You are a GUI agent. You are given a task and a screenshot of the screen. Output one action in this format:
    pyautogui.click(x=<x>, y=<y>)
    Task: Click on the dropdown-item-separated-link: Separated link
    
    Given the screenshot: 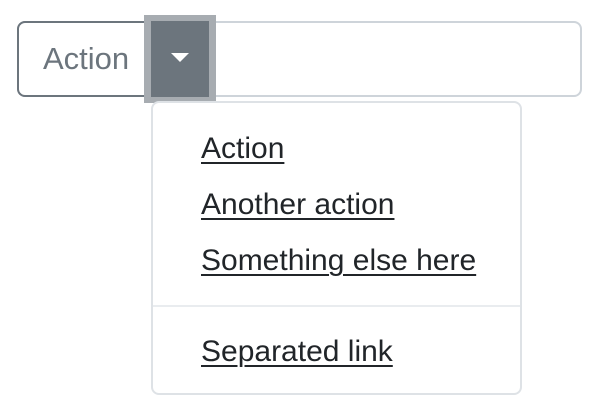 What is the action you would take?
    pyautogui.click(x=297, y=352)
    